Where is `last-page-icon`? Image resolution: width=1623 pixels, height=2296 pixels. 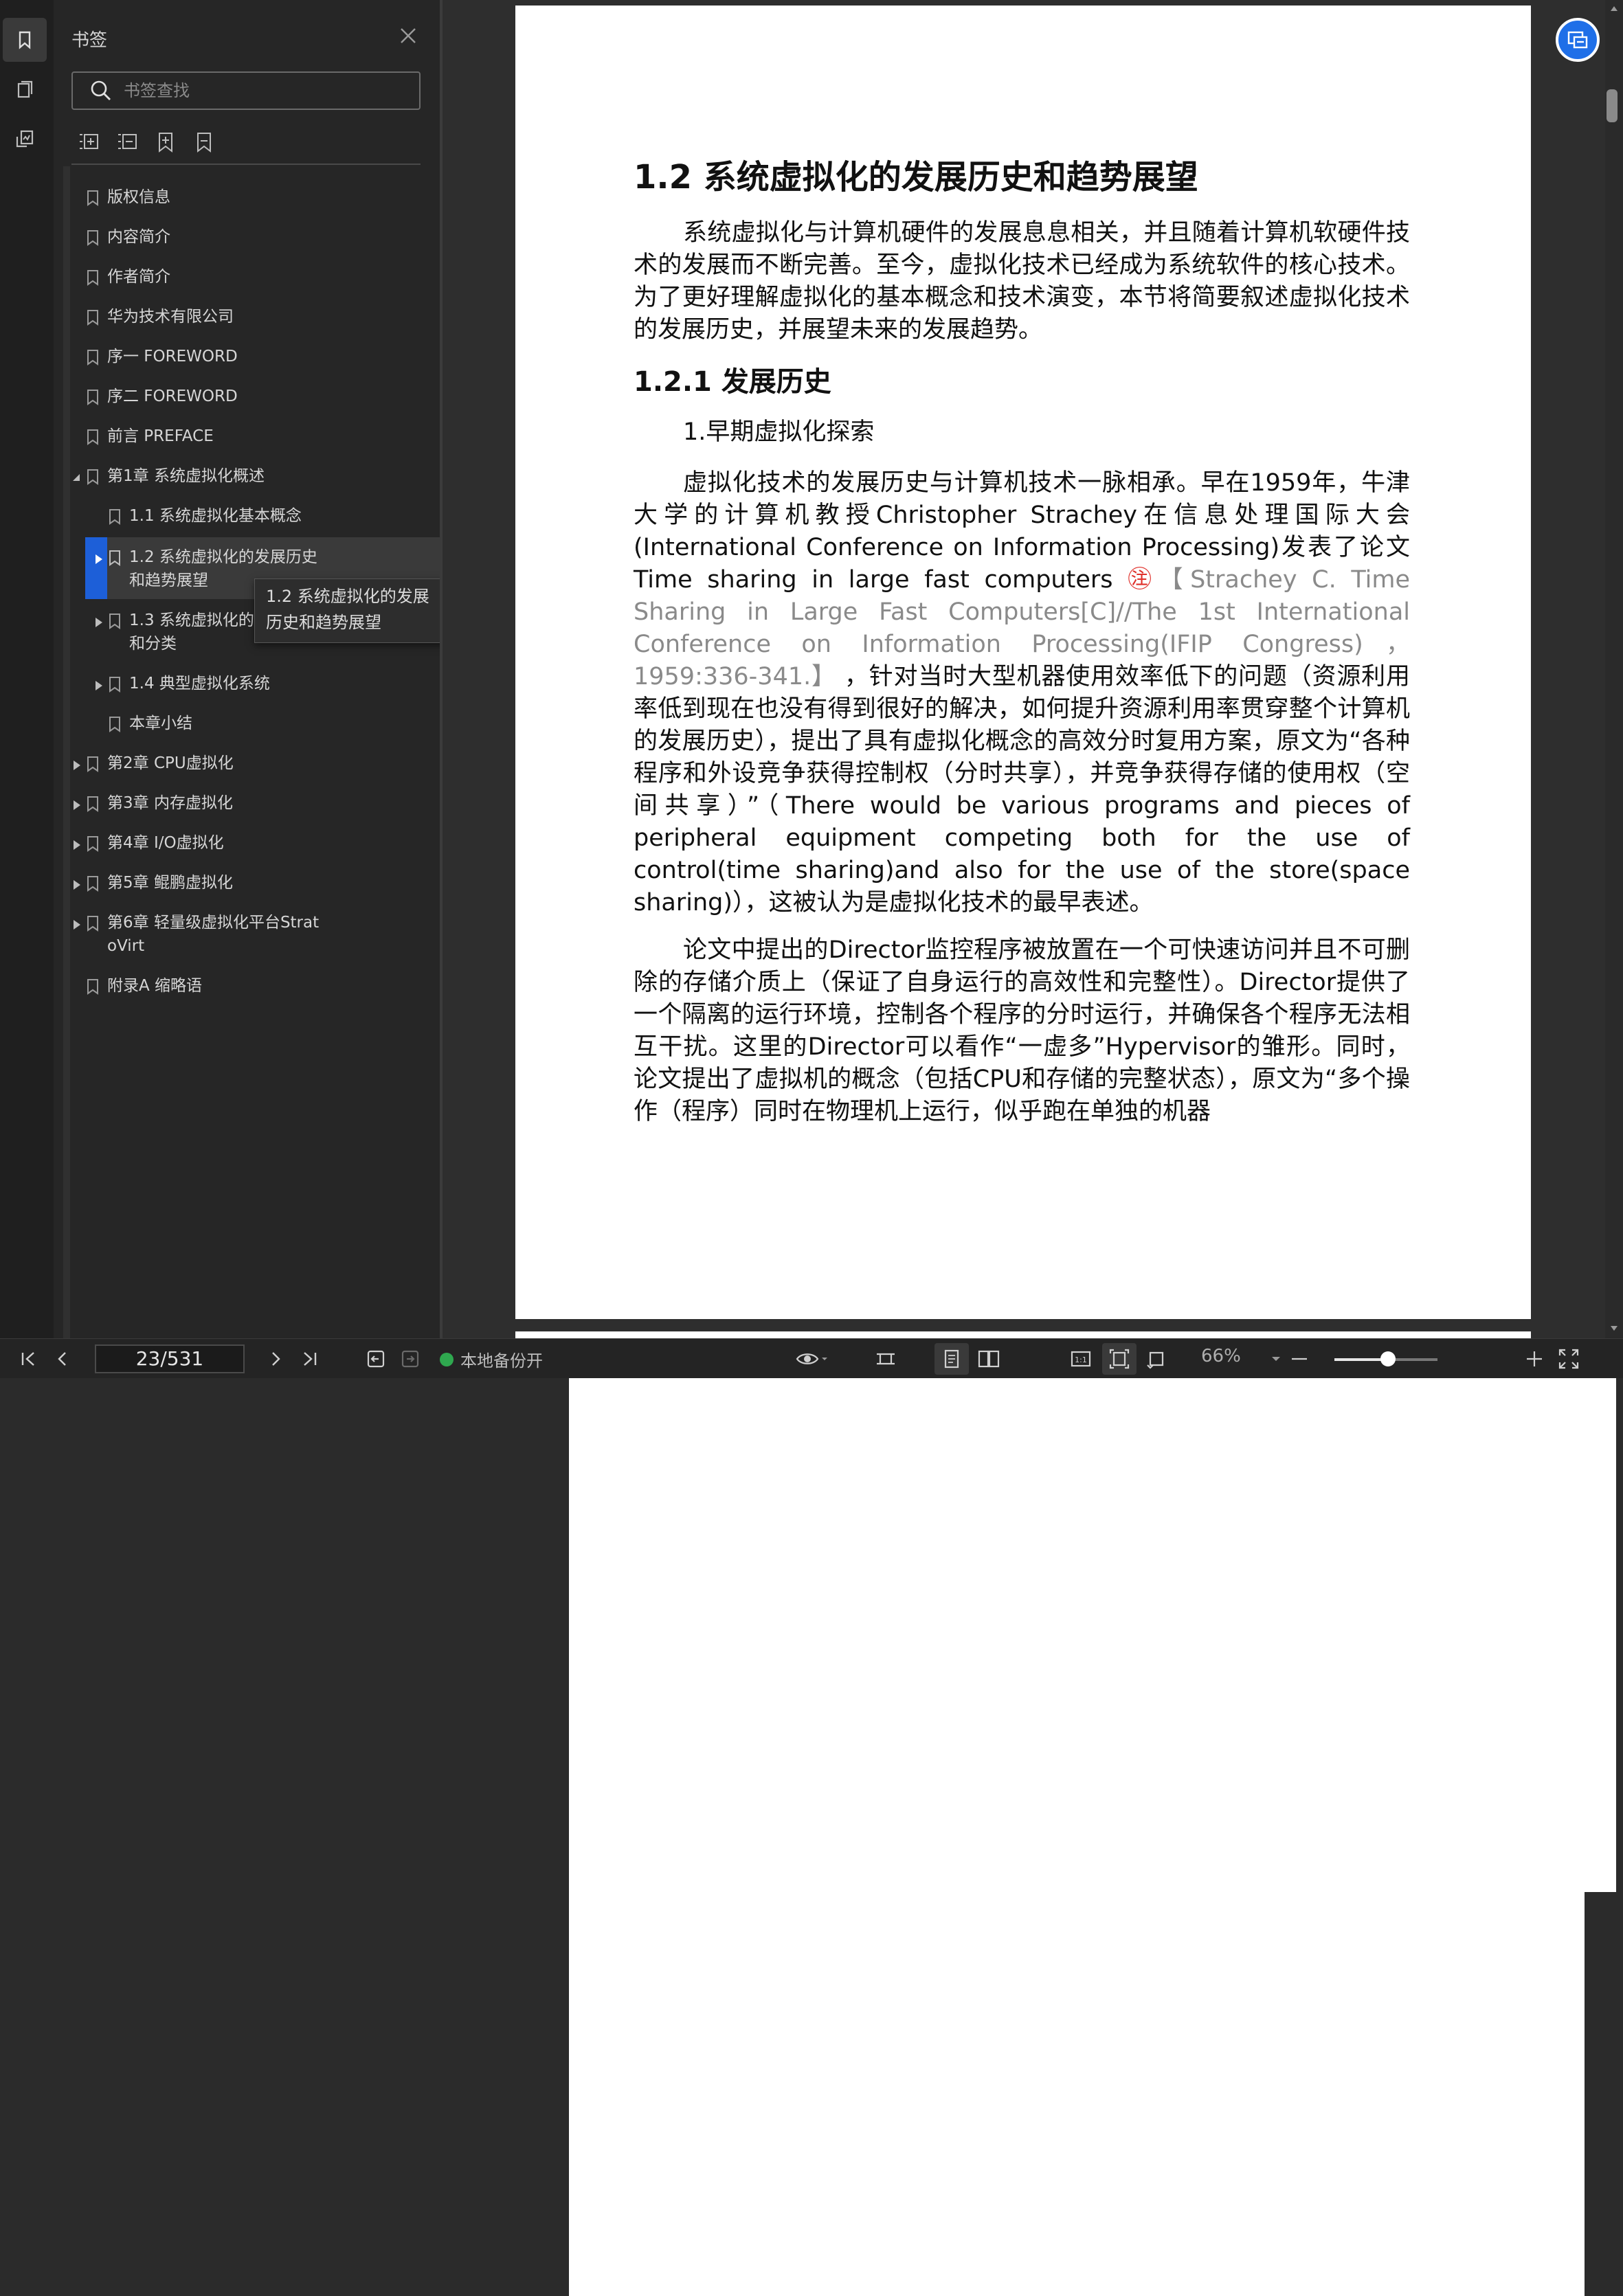 last-page-icon is located at coordinates (310, 1359).